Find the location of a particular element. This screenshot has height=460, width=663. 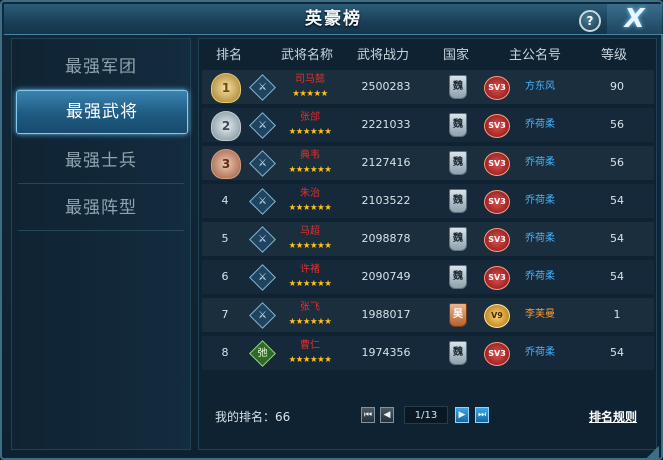

window-title: 英豪榜 is located at coordinates (333, 19).